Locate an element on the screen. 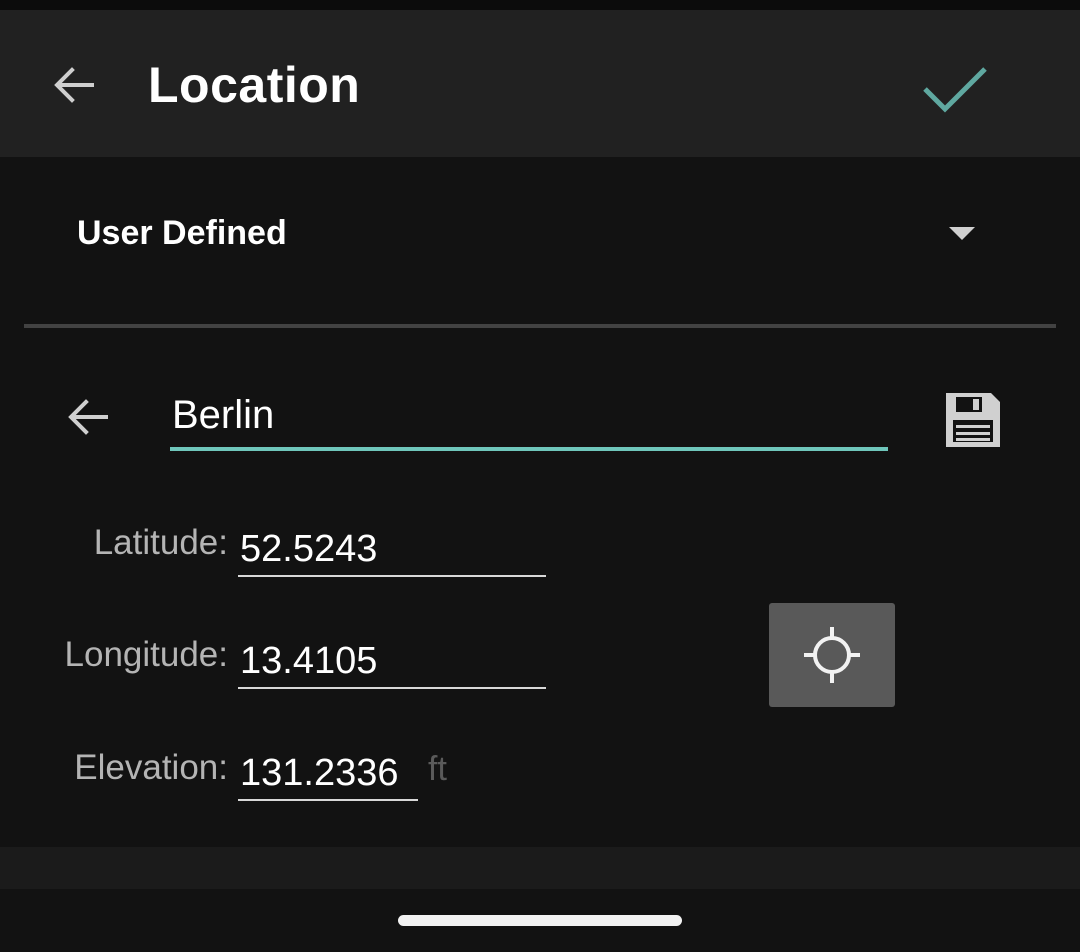  checkmark-icon is located at coordinates (955, 90).